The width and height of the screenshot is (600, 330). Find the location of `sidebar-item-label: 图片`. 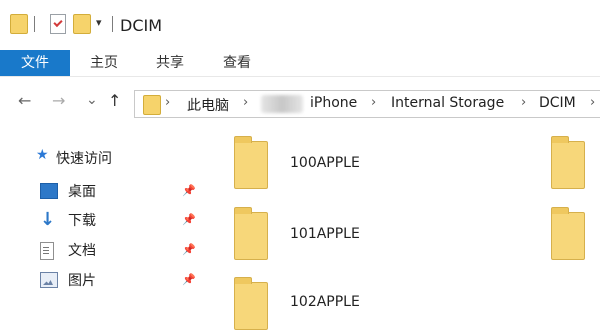

sidebar-item-label: 图片 is located at coordinates (82, 281).